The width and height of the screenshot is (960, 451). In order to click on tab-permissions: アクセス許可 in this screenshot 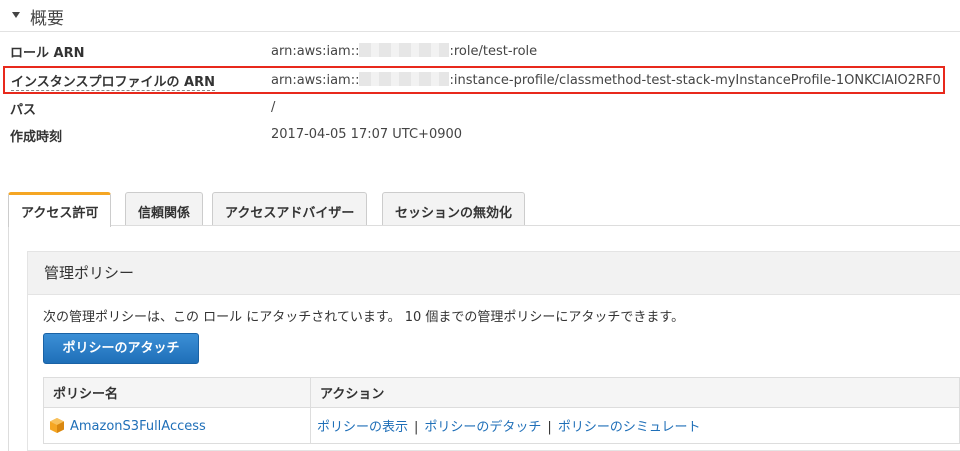, I will do `click(60, 209)`.